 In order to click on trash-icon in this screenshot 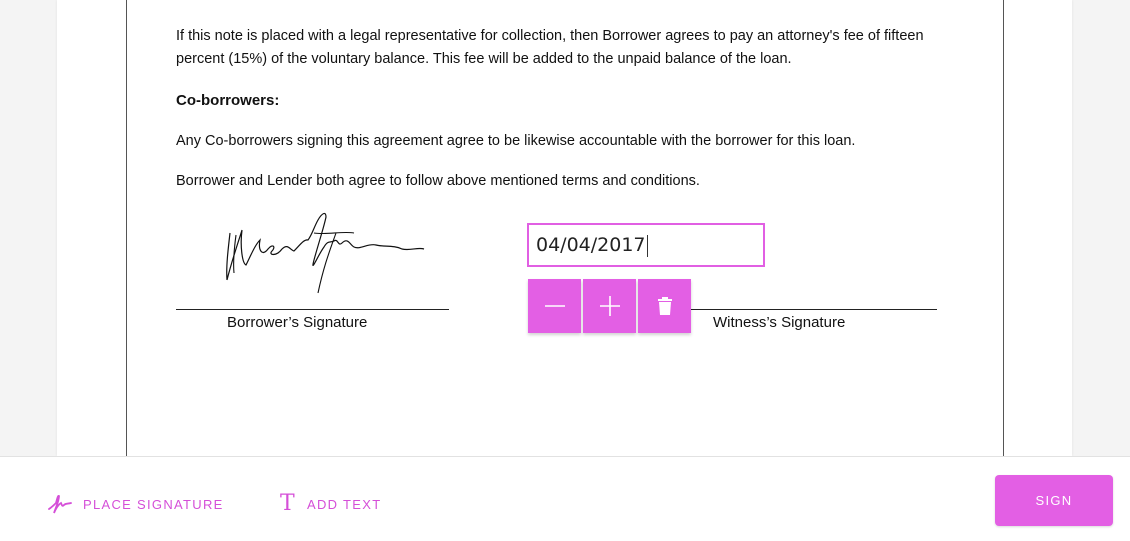, I will do `click(664, 306)`.